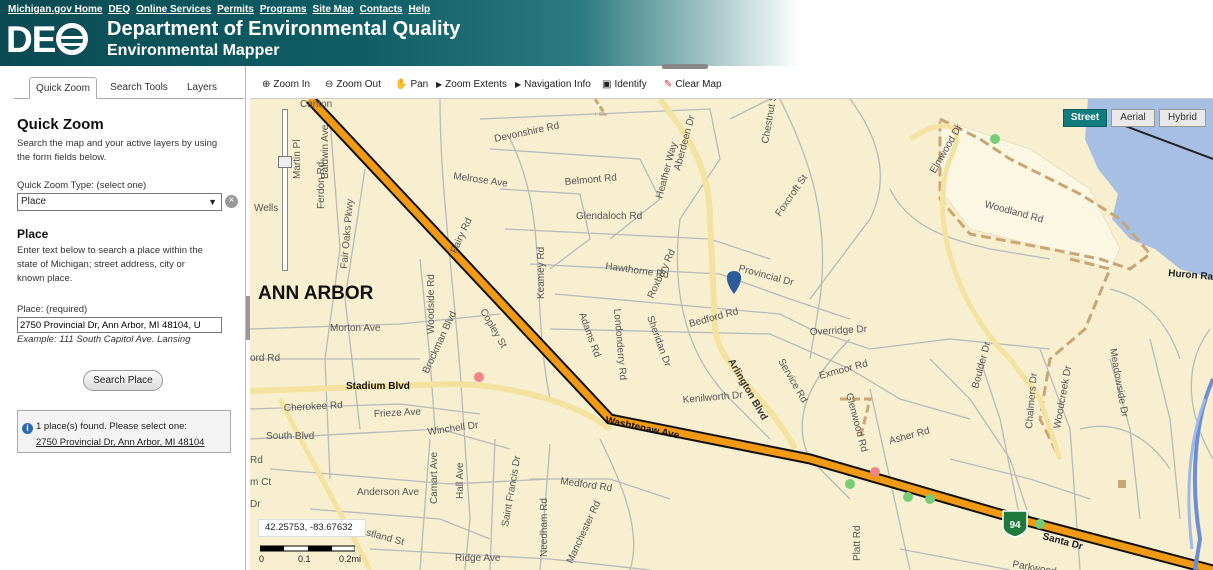 Image resolution: width=1213 pixels, height=570 pixels. Describe the element at coordinates (265, 358) in the screenshot. I see `street-label: ord Rd` at that location.